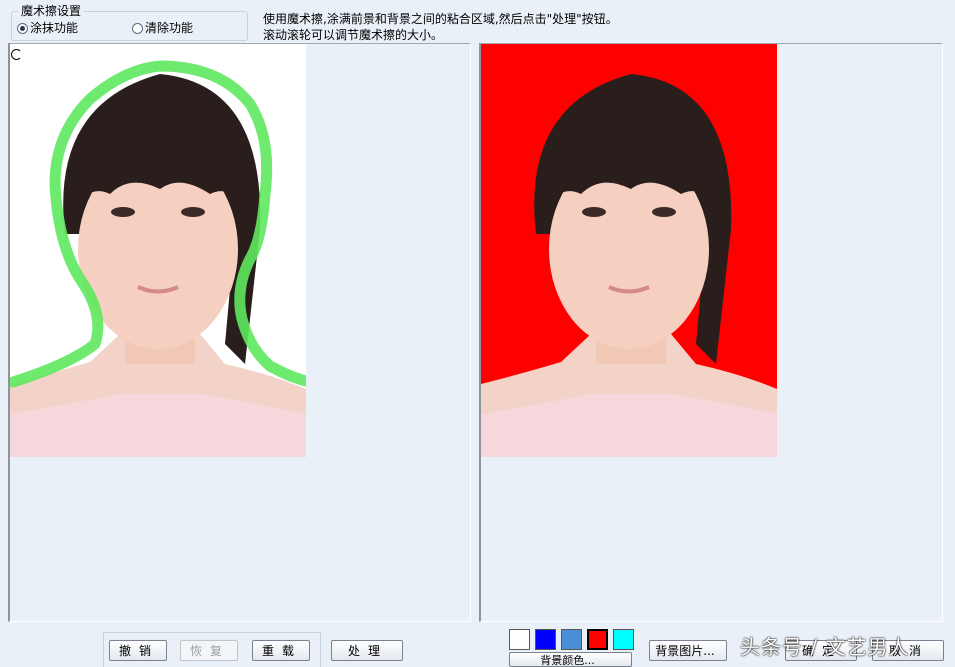 The image size is (955, 667). I want to click on undo-button: 撤销, so click(138, 650).